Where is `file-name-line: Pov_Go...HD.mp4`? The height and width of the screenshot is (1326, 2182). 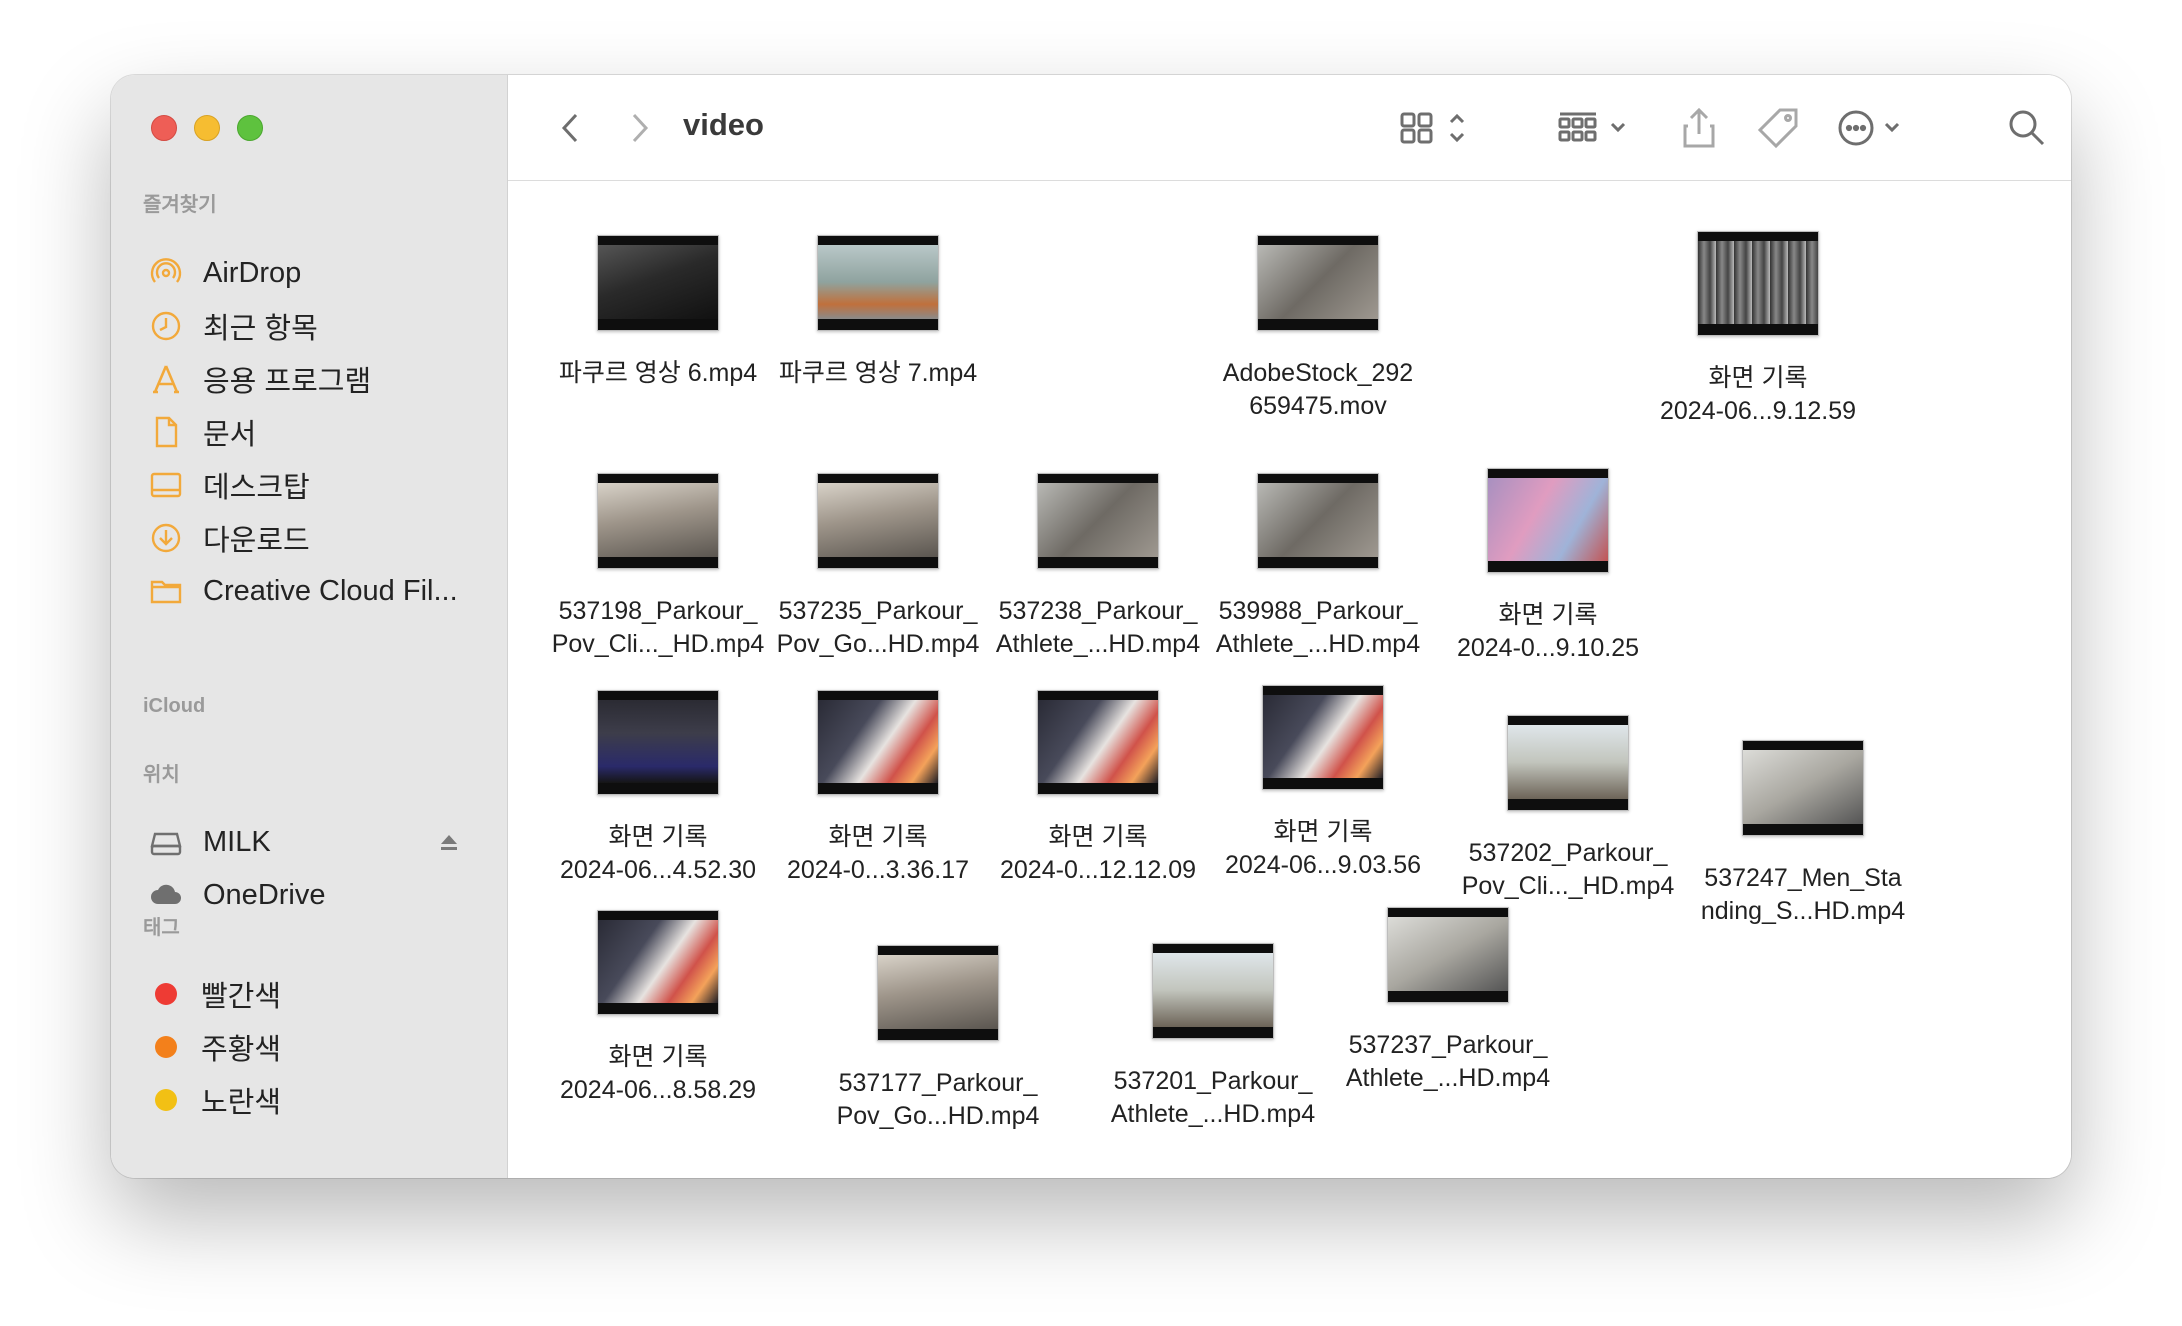 file-name-line: Pov_Go...HD.mp4 is located at coordinates (938, 1116).